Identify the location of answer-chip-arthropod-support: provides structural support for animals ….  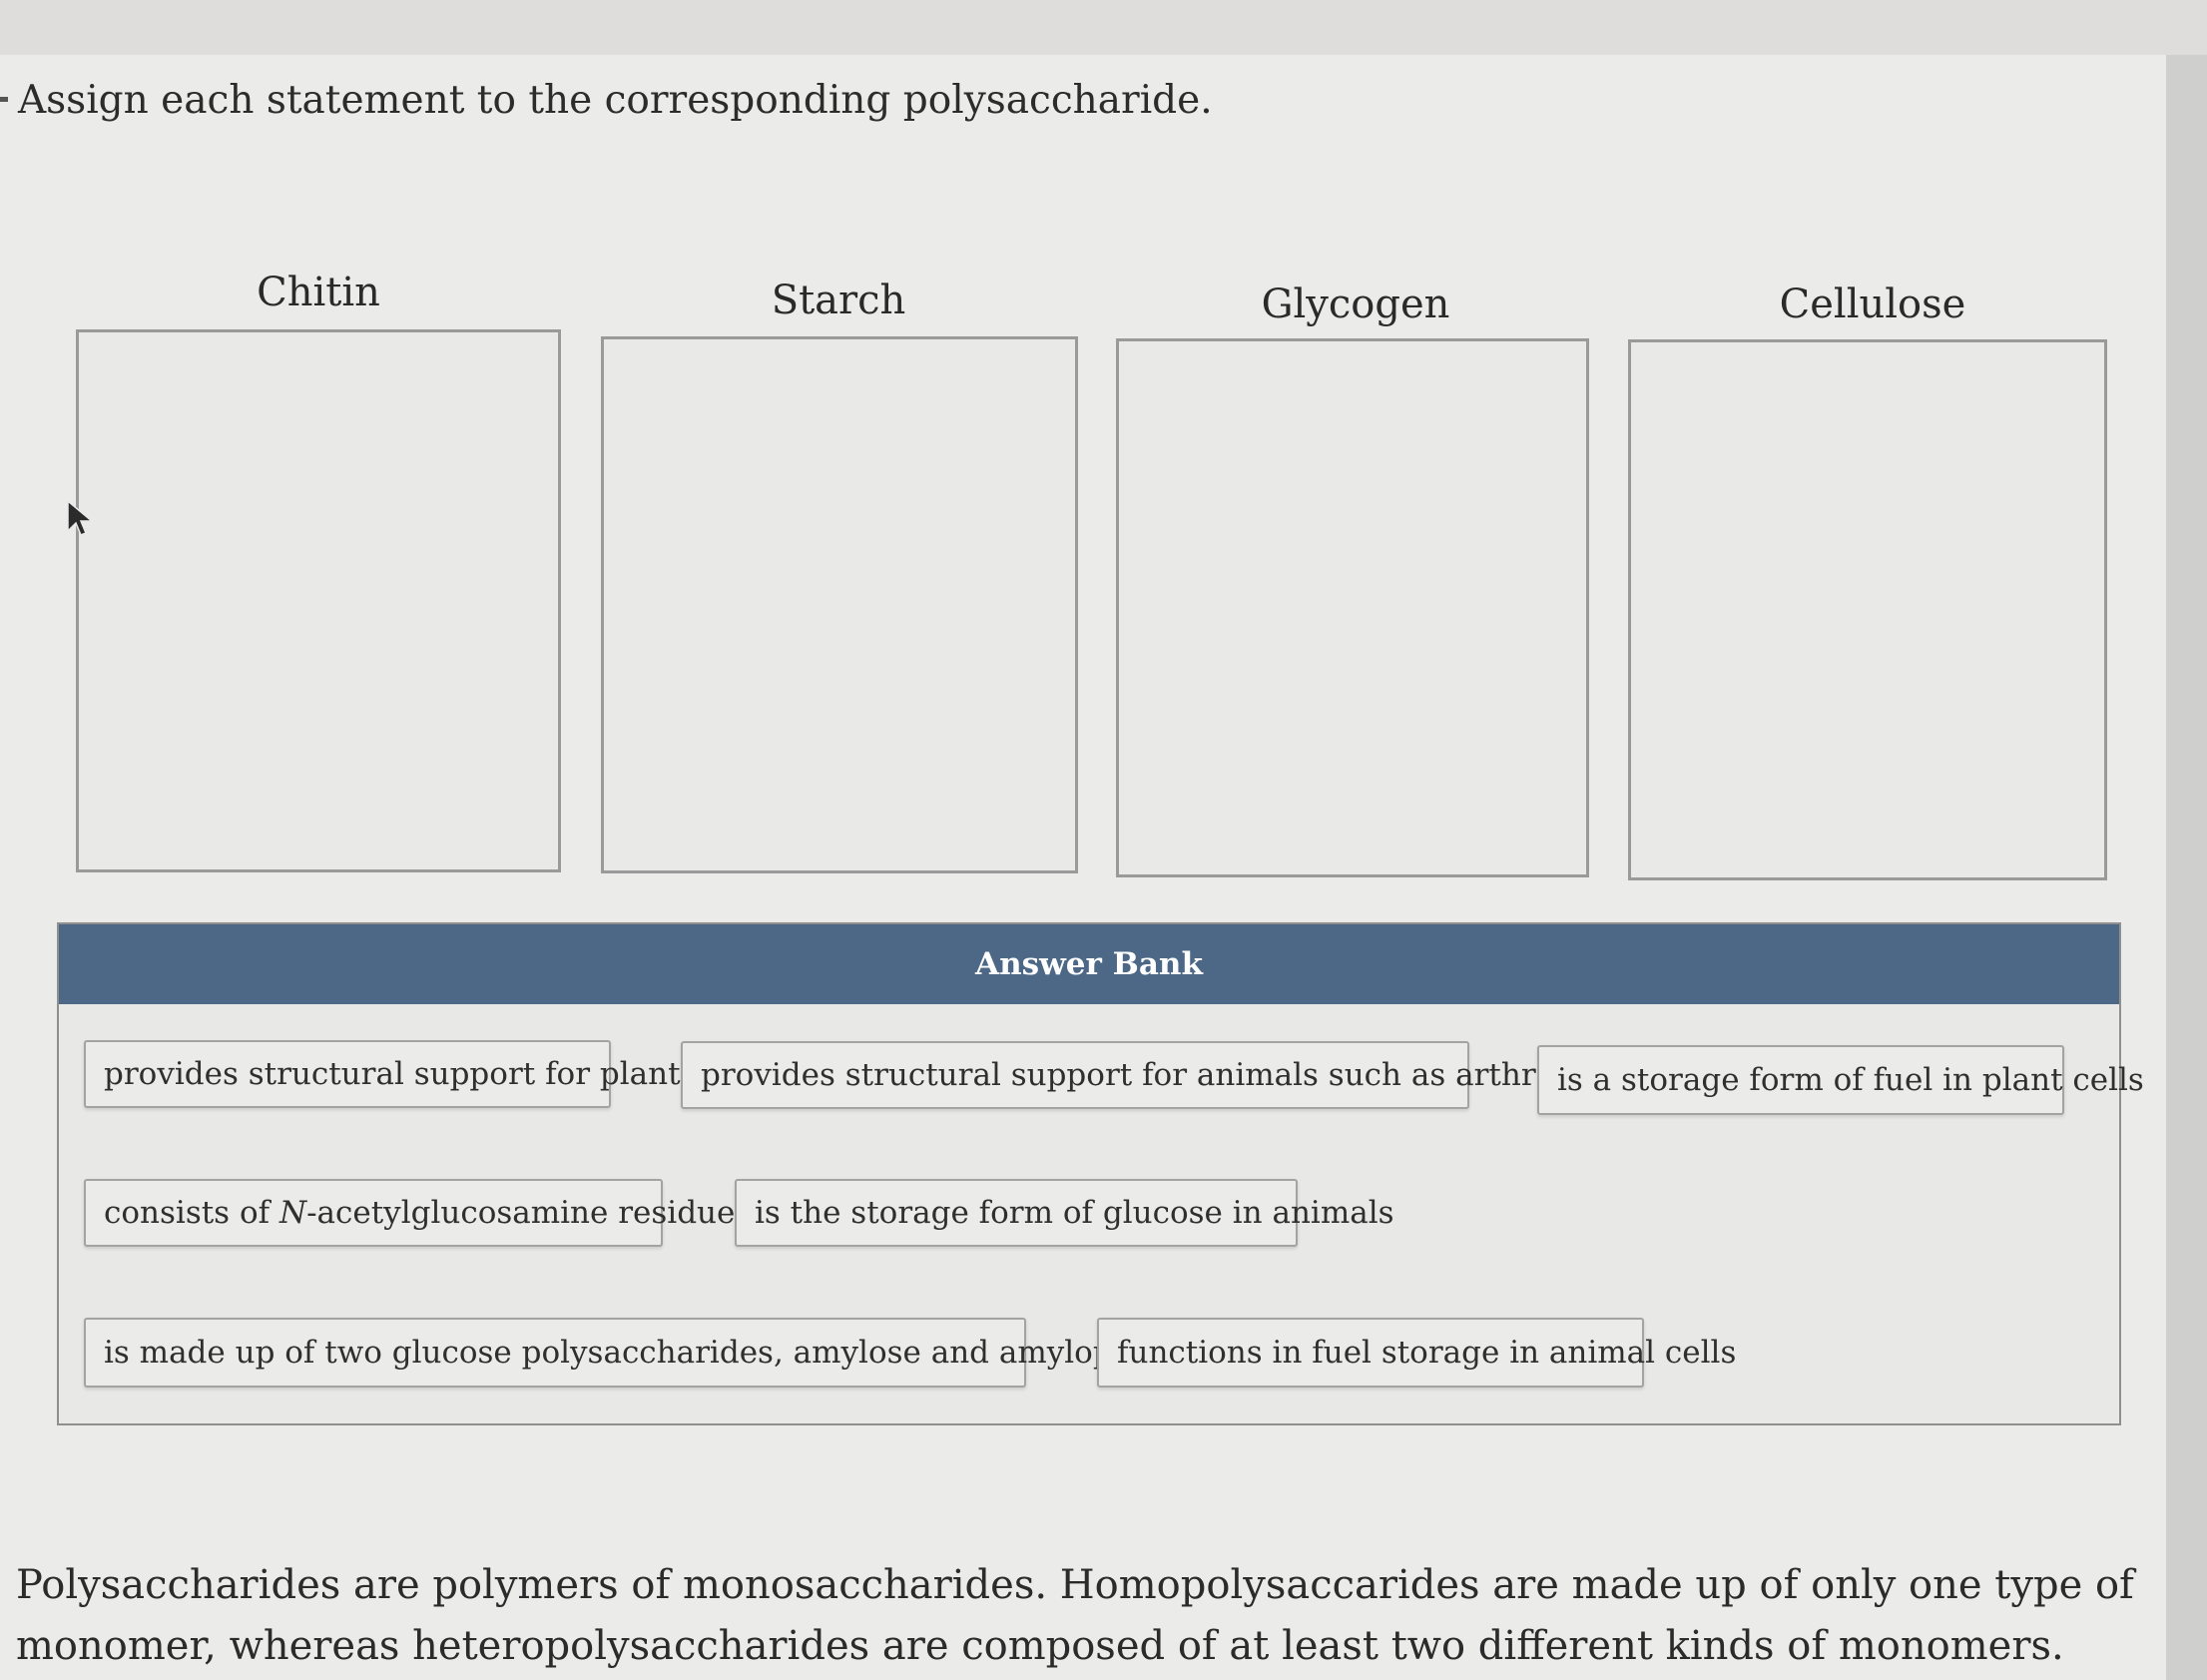
(1155, 1075).